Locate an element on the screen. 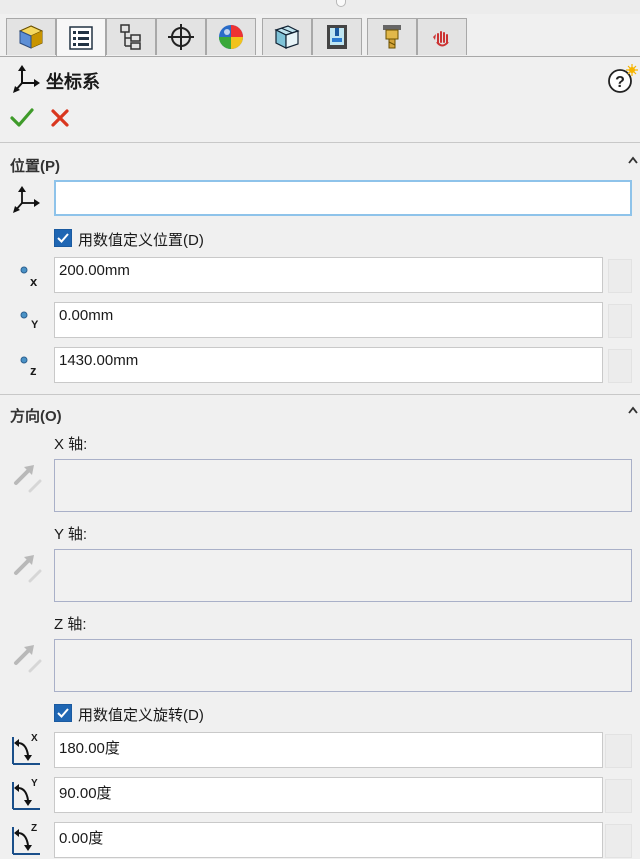 This screenshot has width=640, height=859. y-coordinate-spinner is located at coordinates (620, 321).